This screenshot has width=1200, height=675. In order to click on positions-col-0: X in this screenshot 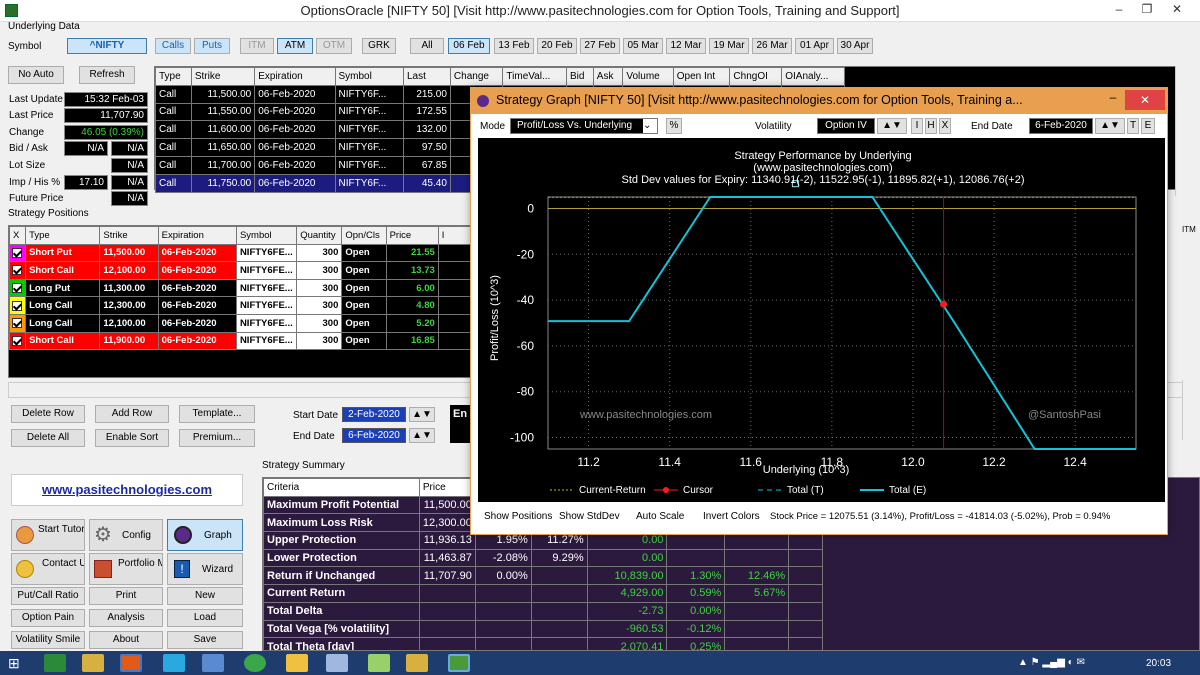, I will do `click(17, 235)`.